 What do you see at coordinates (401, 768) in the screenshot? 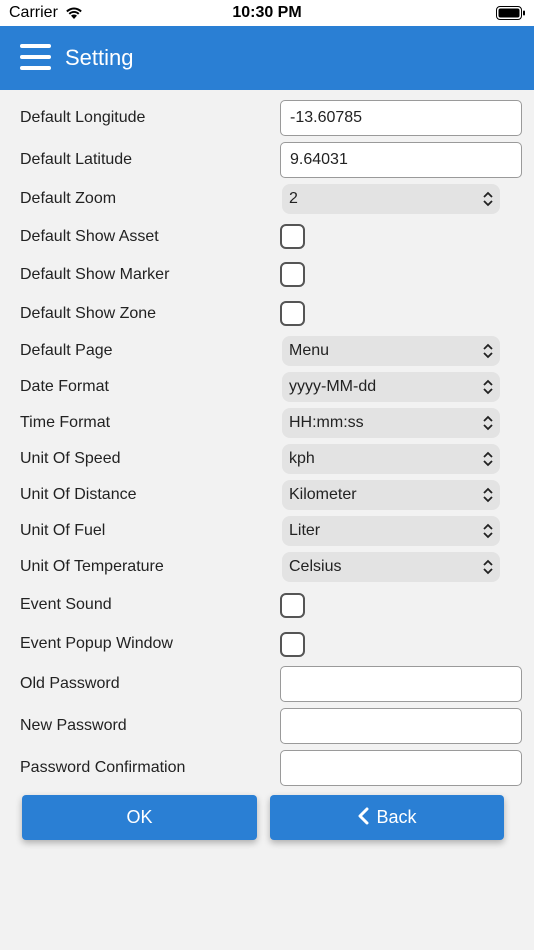
I see `password-confirmation-field` at bounding box center [401, 768].